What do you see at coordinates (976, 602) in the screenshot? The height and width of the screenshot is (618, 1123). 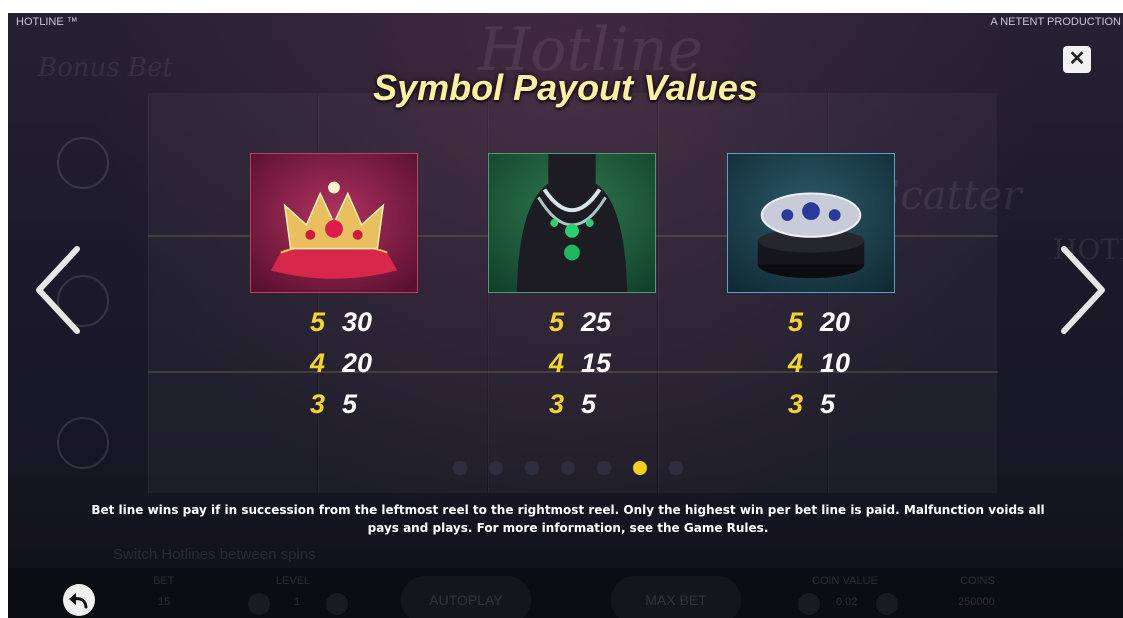 I see `coins-value: 250000` at bounding box center [976, 602].